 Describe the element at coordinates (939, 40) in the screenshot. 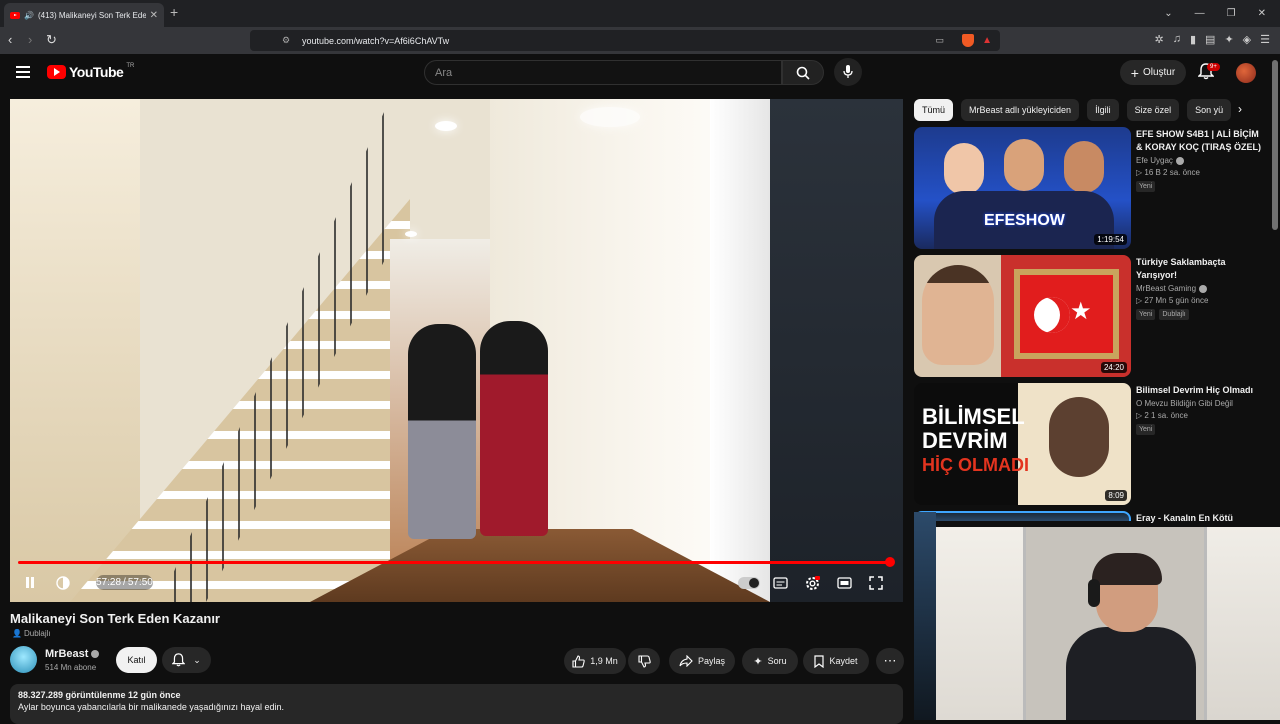

I see `cast-icon: ▭` at that location.